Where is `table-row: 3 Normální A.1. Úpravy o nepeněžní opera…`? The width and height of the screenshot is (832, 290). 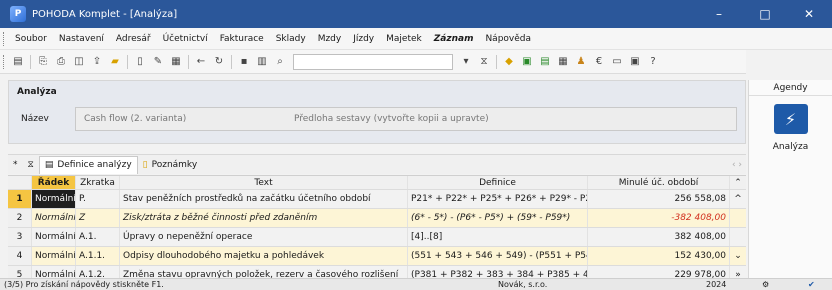 table-row: 3 Normální A.1. Úpravy o nepeněžní opera… is located at coordinates (377, 237).